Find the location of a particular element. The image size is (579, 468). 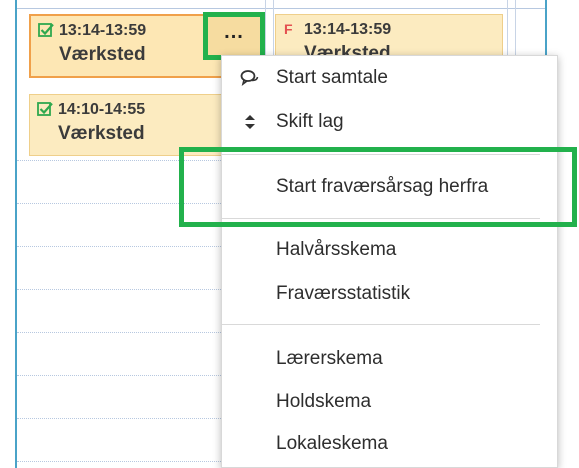

flag-icon: F is located at coordinates (288, 29).